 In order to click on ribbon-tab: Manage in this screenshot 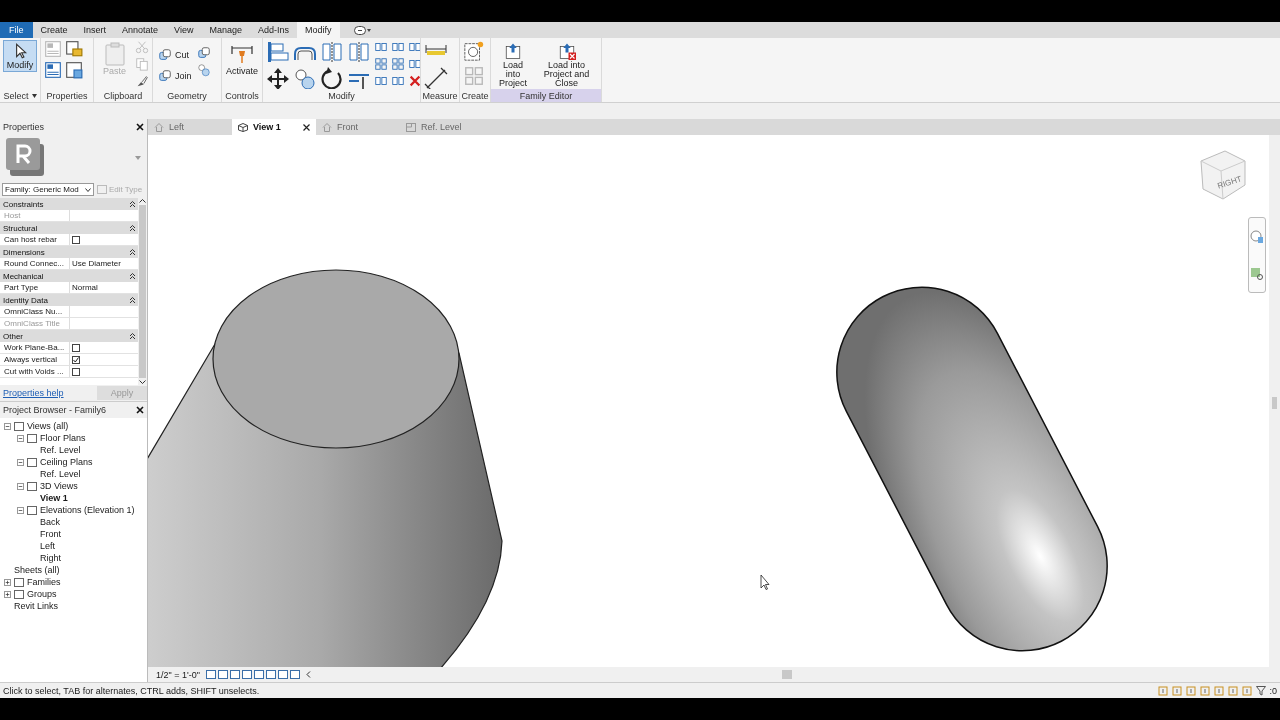, I will do `click(225, 30)`.